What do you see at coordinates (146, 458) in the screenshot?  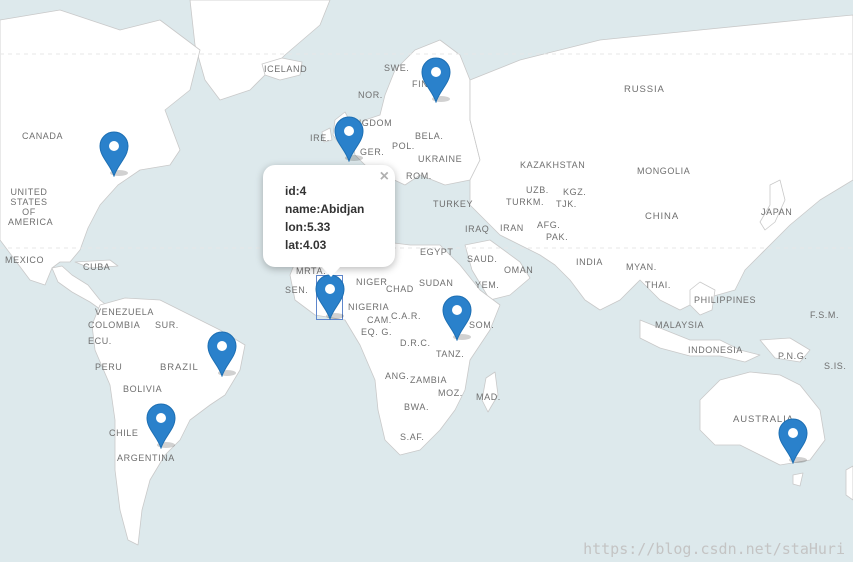 I see `label-argentina: ARGENTINA` at bounding box center [146, 458].